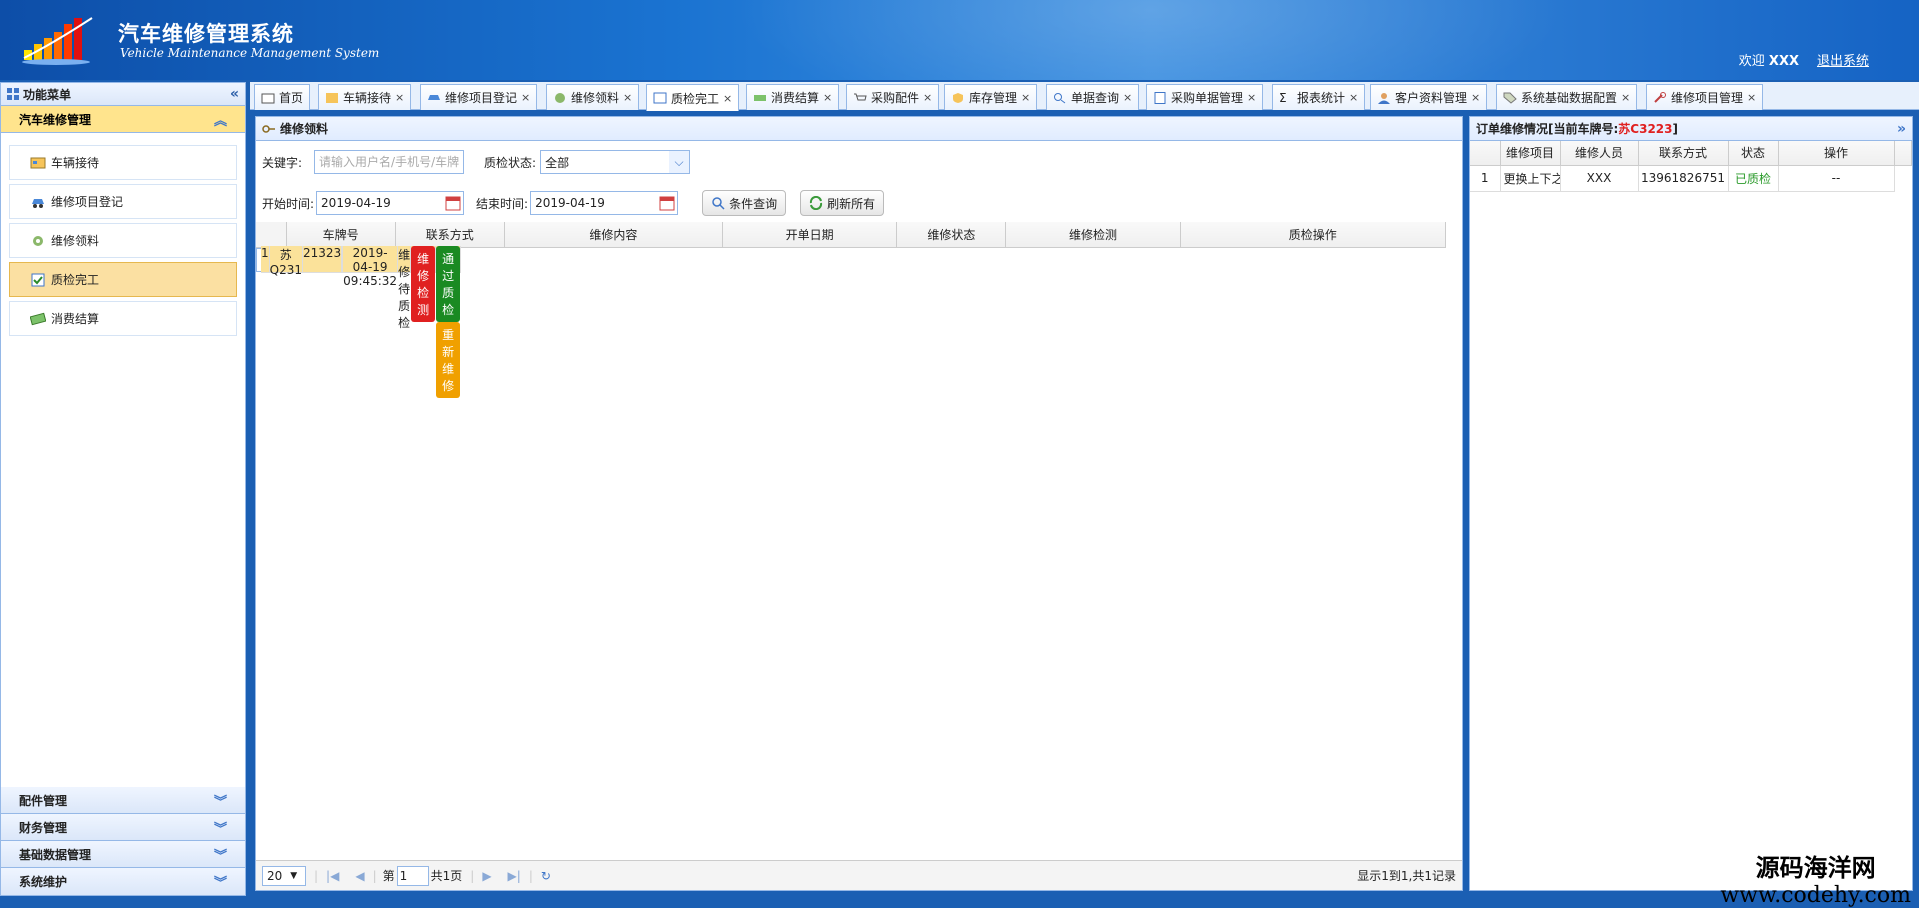  Describe the element at coordinates (810, 235) in the screenshot. I see `column-header: 开单日期` at that location.